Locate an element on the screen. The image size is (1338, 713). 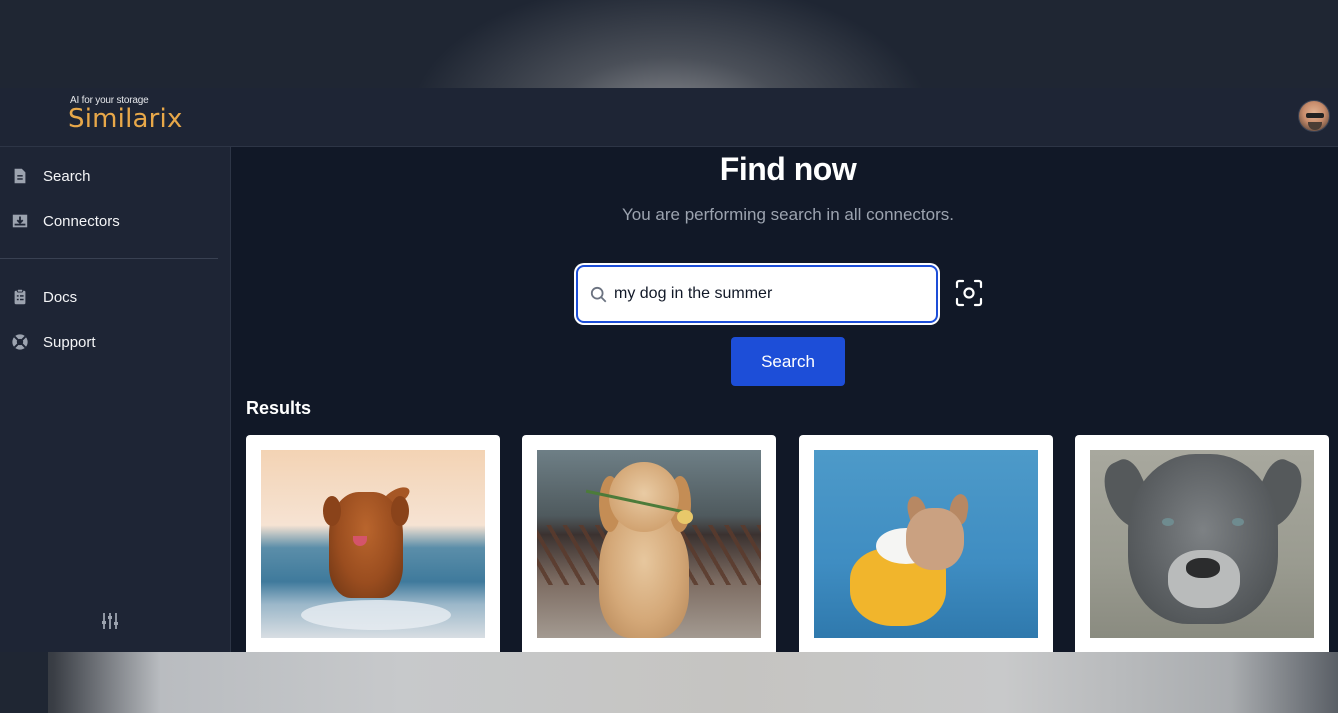
sliders-icon is located at coordinates (110, 621).